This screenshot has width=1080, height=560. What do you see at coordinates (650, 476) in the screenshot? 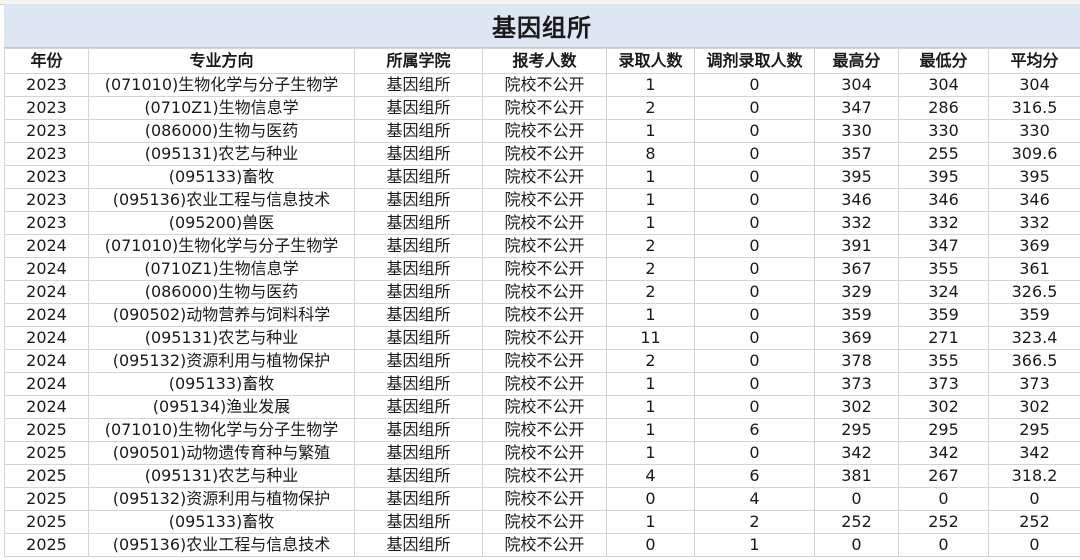
I see `admitted-cell: 4` at bounding box center [650, 476].